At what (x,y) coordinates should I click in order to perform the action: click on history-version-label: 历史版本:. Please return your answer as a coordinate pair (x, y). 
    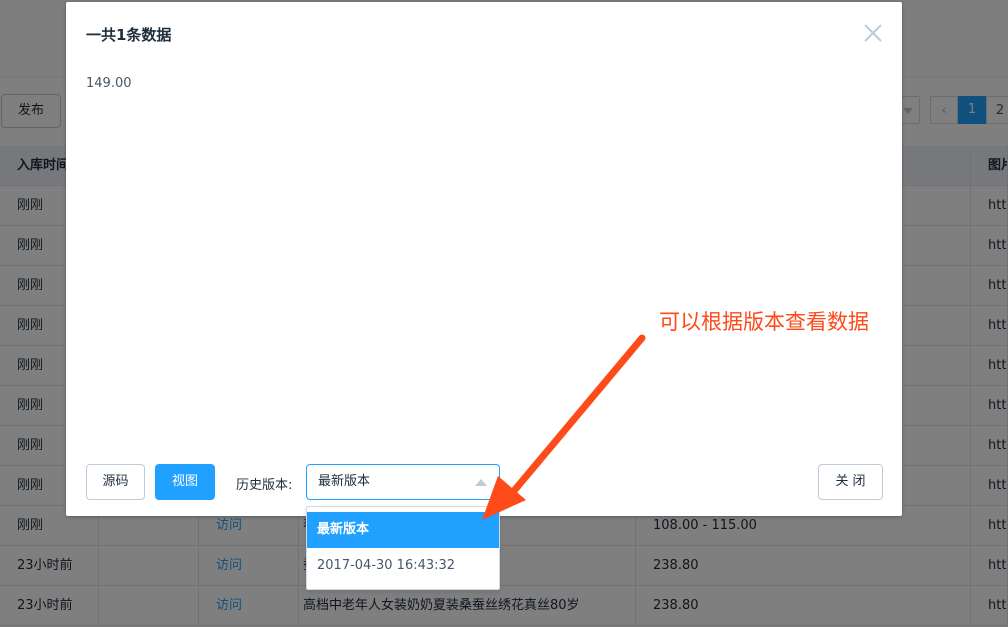
    Looking at the image, I should click on (264, 485).